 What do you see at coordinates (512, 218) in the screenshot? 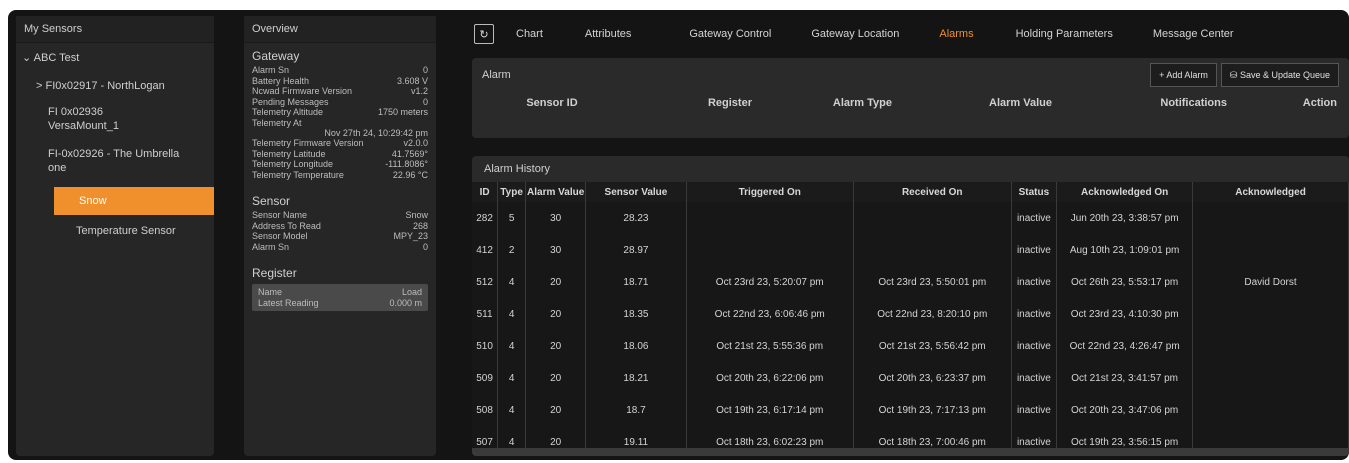
I see `table-cell: 5` at bounding box center [512, 218].